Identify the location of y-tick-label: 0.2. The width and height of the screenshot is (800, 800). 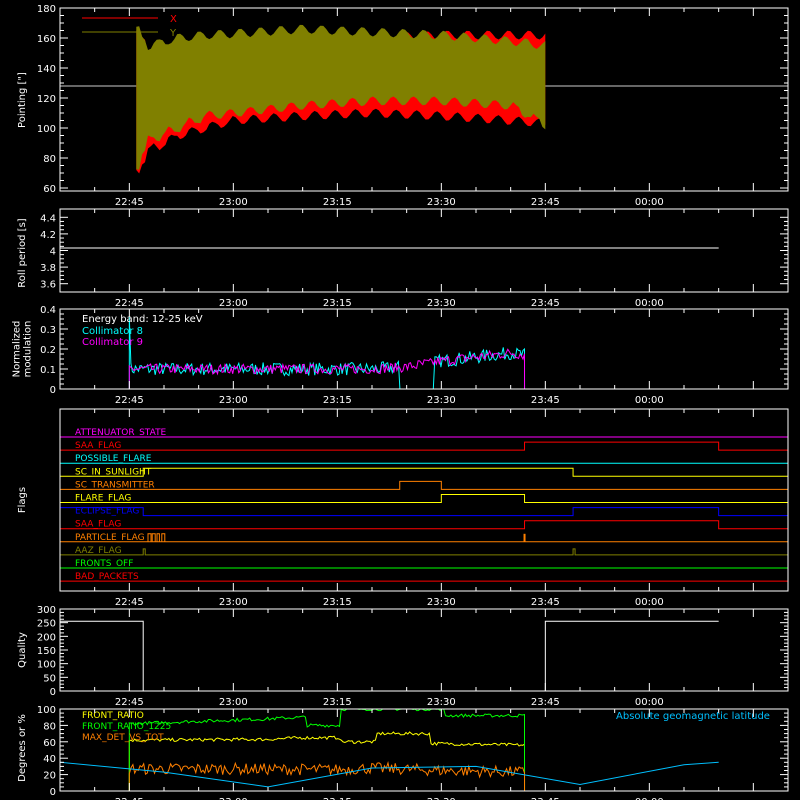
(48, 350).